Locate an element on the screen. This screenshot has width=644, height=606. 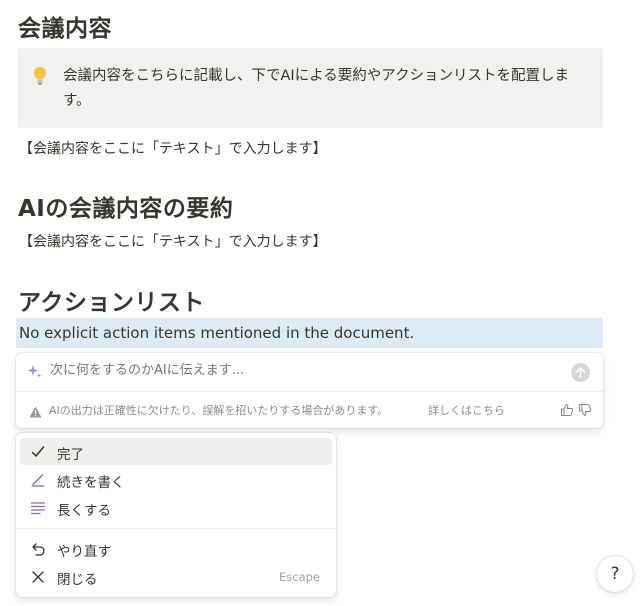
ai-prompt-input is located at coordinates (300, 370).